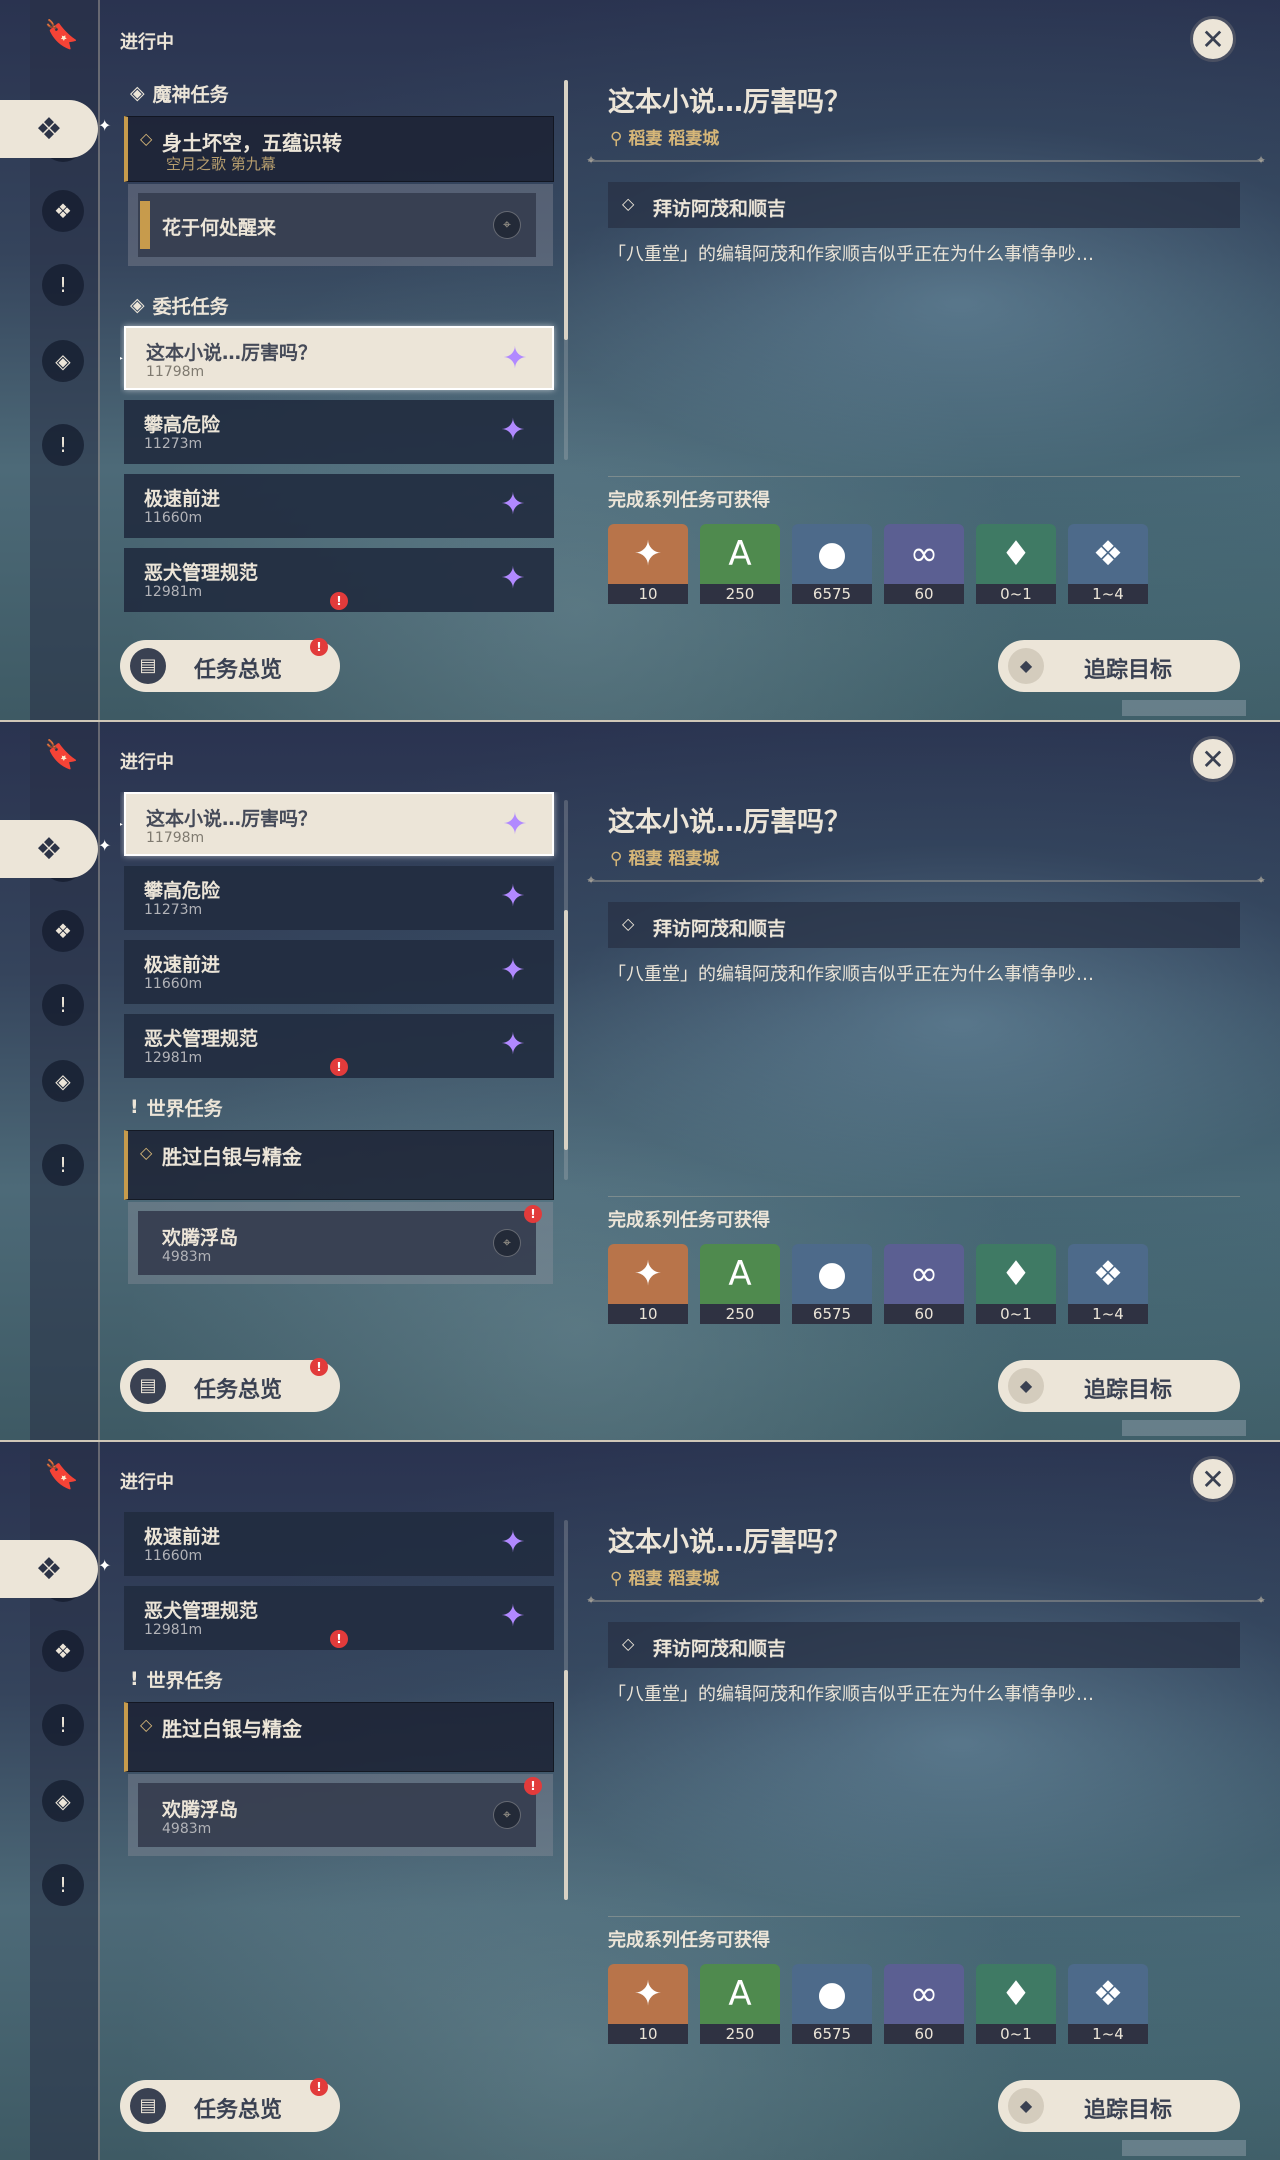  I want to click on commission-distance: 12981m, so click(173, 1058).